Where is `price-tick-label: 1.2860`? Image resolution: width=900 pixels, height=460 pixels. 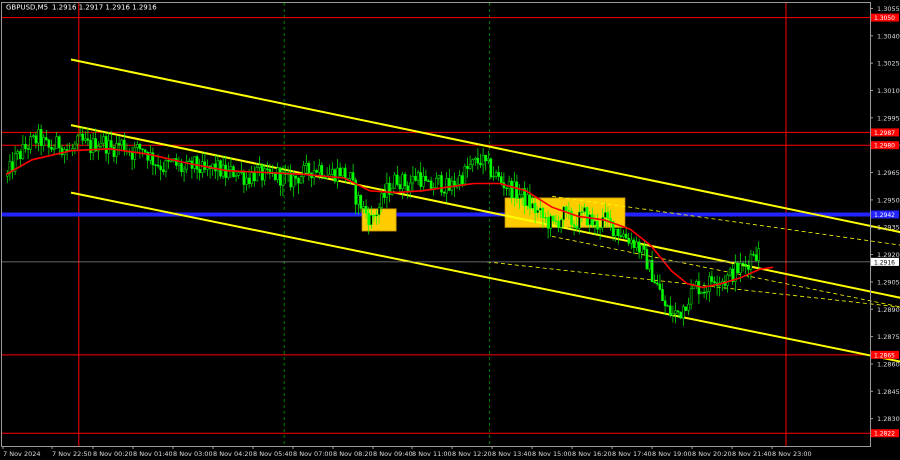 price-tick-label: 1.2860 is located at coordinates (888, 364).